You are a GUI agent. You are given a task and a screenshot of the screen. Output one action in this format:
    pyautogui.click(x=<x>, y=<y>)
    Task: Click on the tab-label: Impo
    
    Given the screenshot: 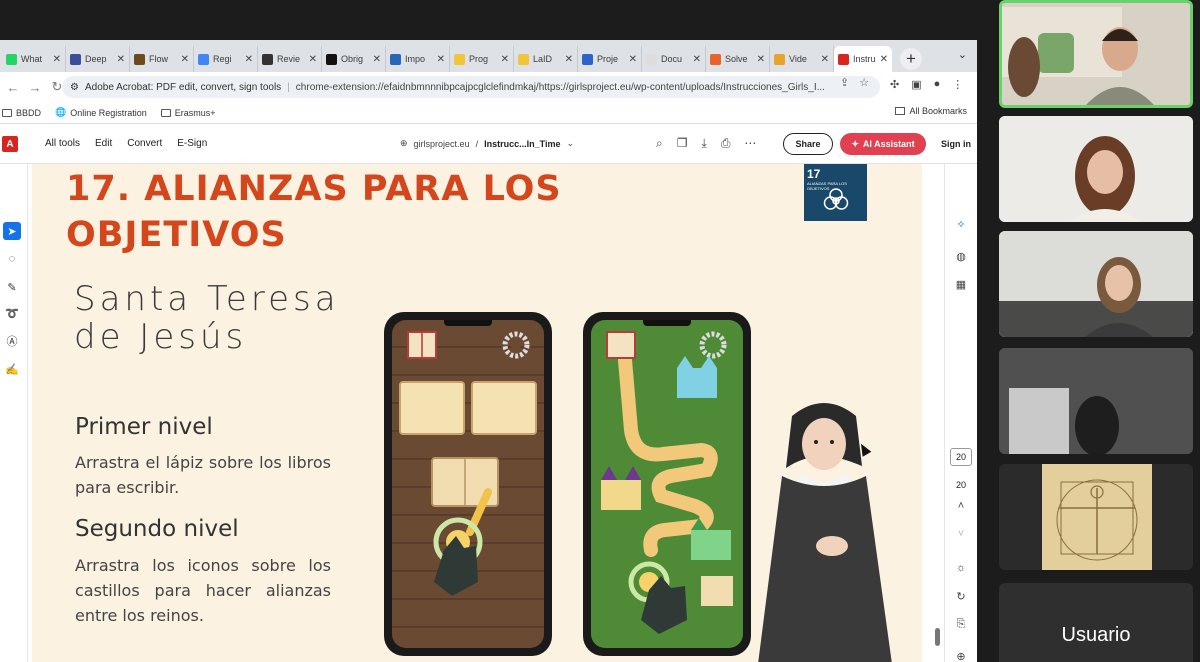 What is the action you would take?
    pyautogui.click(x=415, y=59)
    